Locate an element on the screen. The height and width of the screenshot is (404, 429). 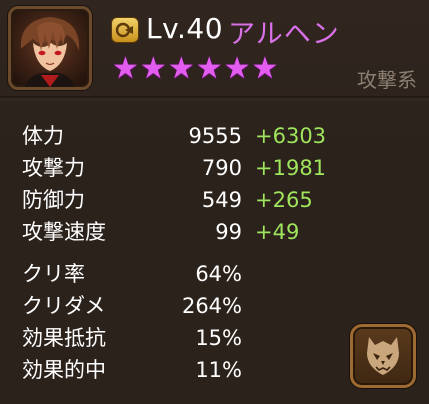
monster-name: アルヘン is located at coordinates (284, 34).